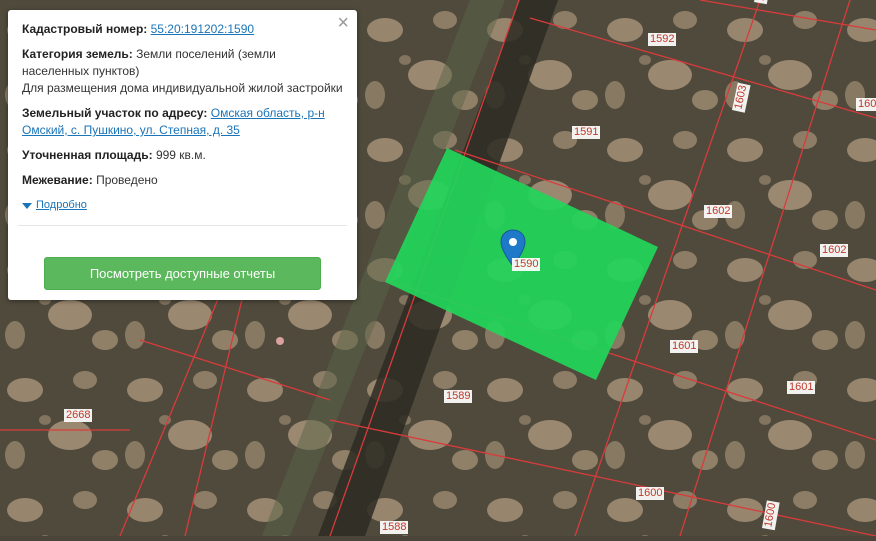  I want to click on address-label: Земельный участок по адресу:, so click(115, 113).